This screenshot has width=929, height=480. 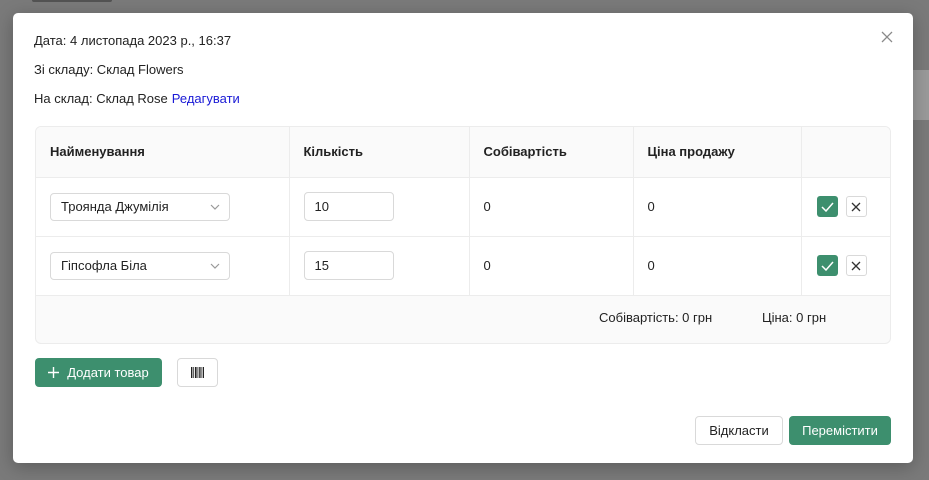 I want to click on edit-target-link: Редагувати, so click(x=206, y=98).